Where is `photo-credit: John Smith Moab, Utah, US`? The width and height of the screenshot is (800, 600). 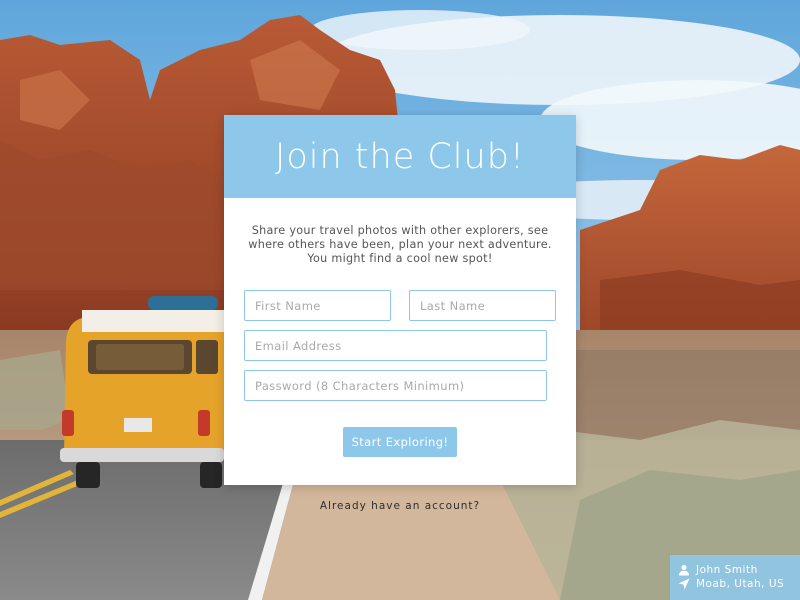 photo-credit: John Smith Moab, Utah, US is located at coordinates (735, 577).